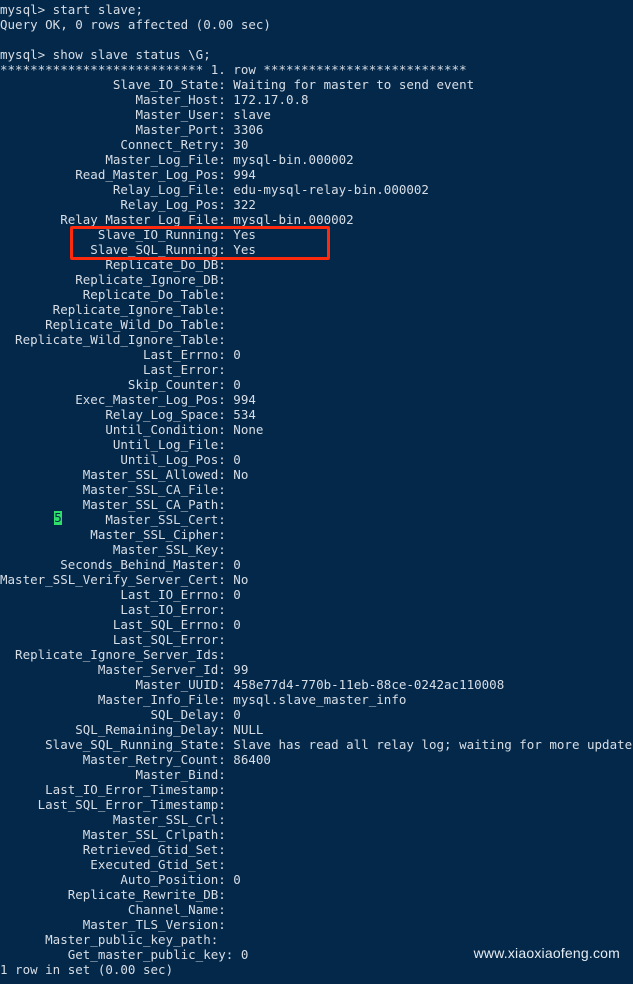  What do you see at coordinates (128, 174) in the screenshot?
I see `terminal-line: Read_Master_Log_Pos: 994` at bounding box center [128, 174].